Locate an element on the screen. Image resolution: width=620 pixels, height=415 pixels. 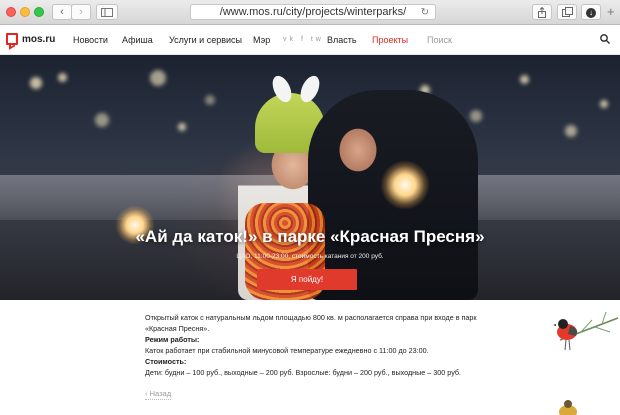
nav-afisha: Афиша is located at coordinates (137, 40).